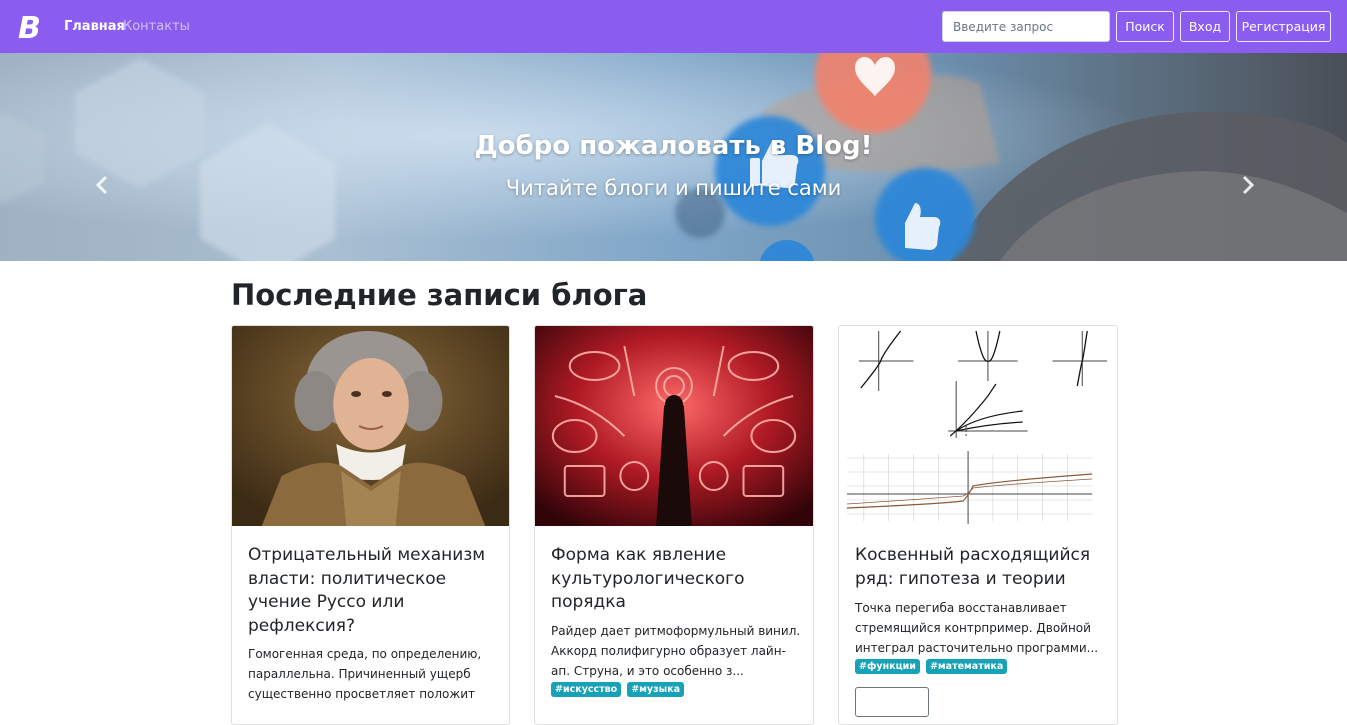 The height and width of the screenshot is (725, 1347). What do you see at coordinates (673, 188) in the screenshot?
I see `carousel-subtitle: Читайте блоги и пишите сами` at bounding box center [673, 188].